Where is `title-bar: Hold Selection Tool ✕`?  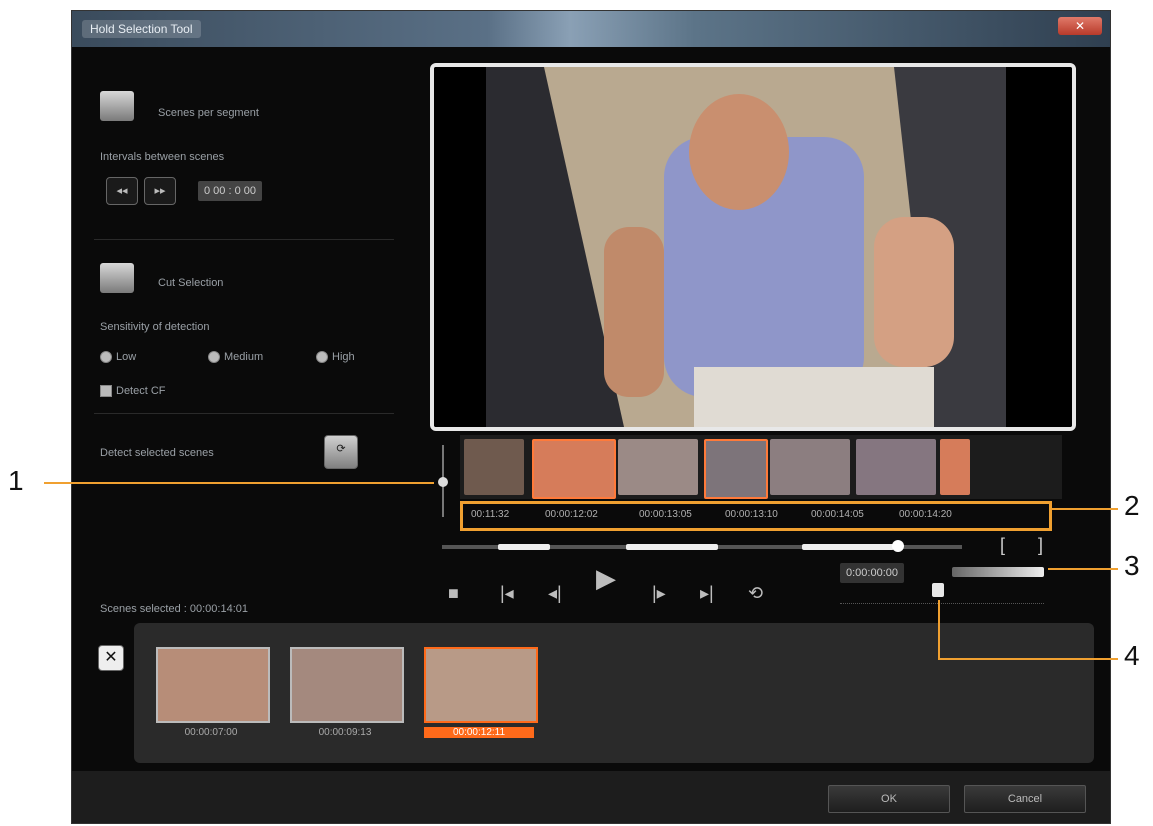
title-bar: Hold Selection Tool ✕ is located at coordinates (591, 29).